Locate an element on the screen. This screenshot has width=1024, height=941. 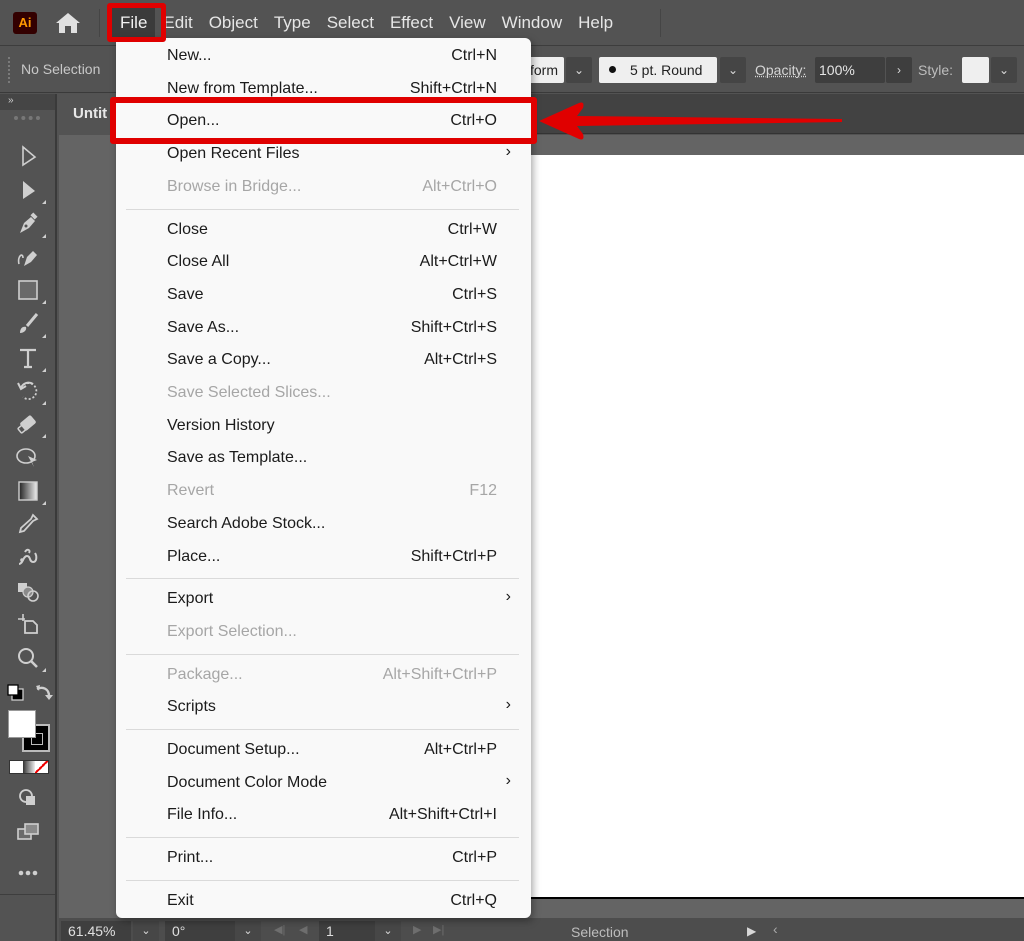
next-artboard-icon: ▶ is located at coordinates (417, 929).